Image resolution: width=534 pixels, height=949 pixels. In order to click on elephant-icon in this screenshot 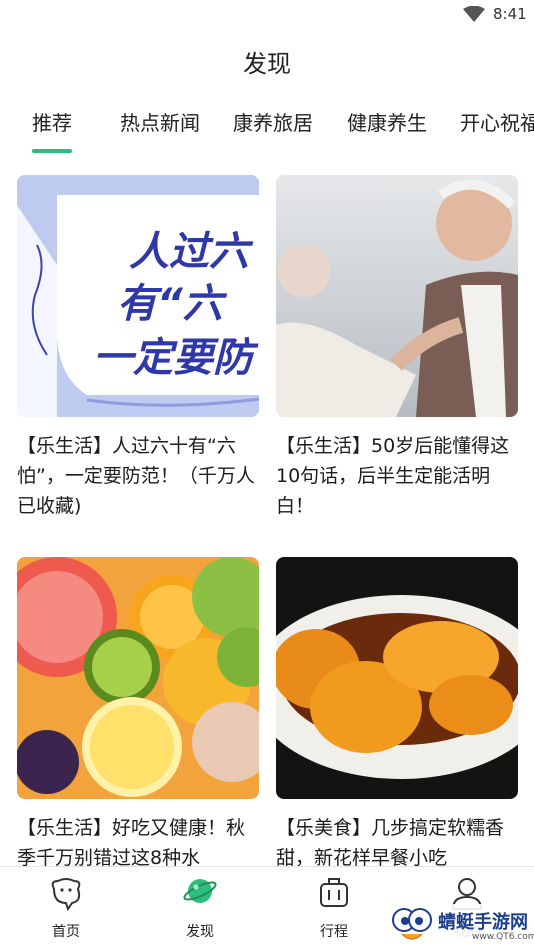, I will do `click(66, 895)`.